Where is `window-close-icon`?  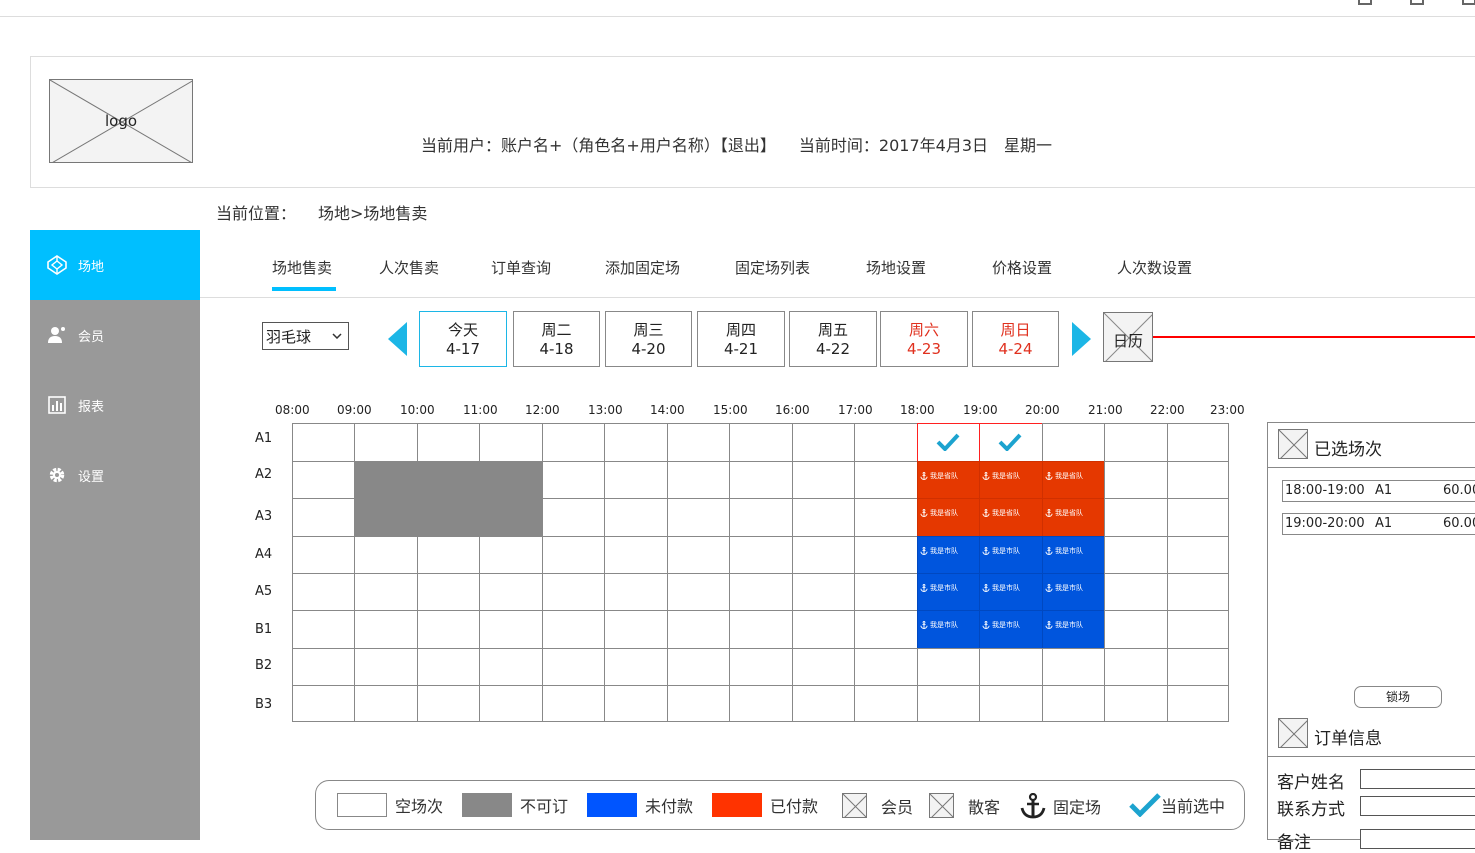 window-close-icon is located at coordinates (1468, 2).